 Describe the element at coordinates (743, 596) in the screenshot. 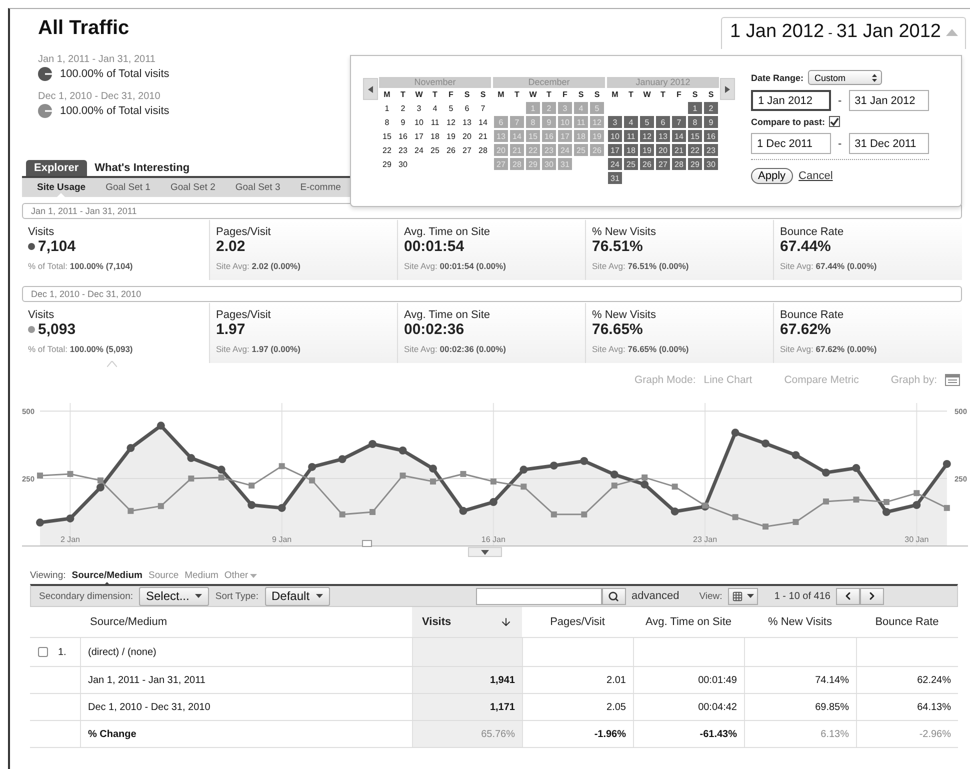

I see `view-select` at that location.